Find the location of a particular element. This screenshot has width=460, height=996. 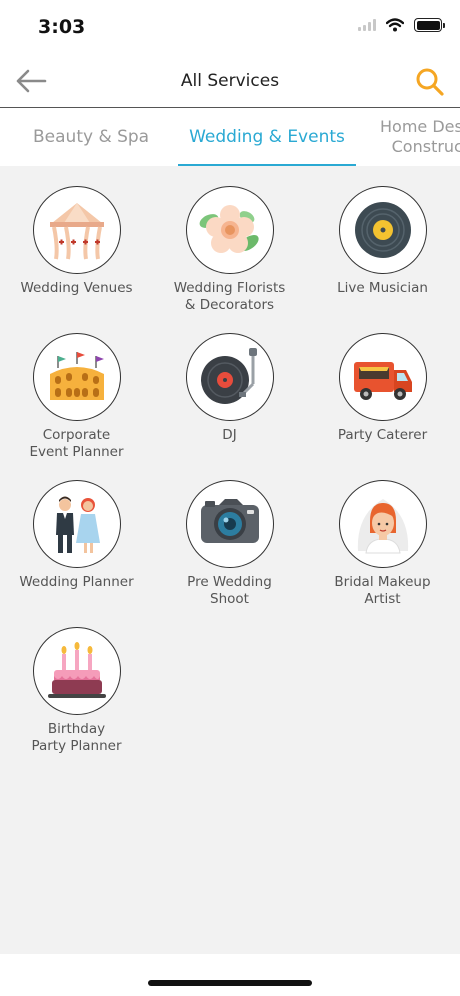

wifi-icon is located at coordinates (395, 25).